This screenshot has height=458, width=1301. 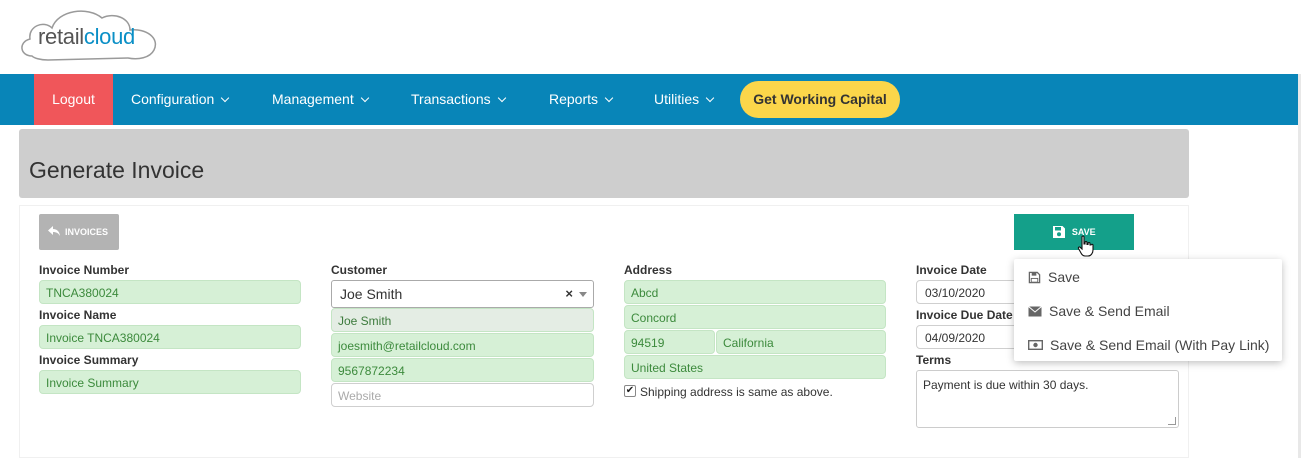 I want to click on invoice-name-field: Invoice TNCA380024, so click(x=170, y=337).